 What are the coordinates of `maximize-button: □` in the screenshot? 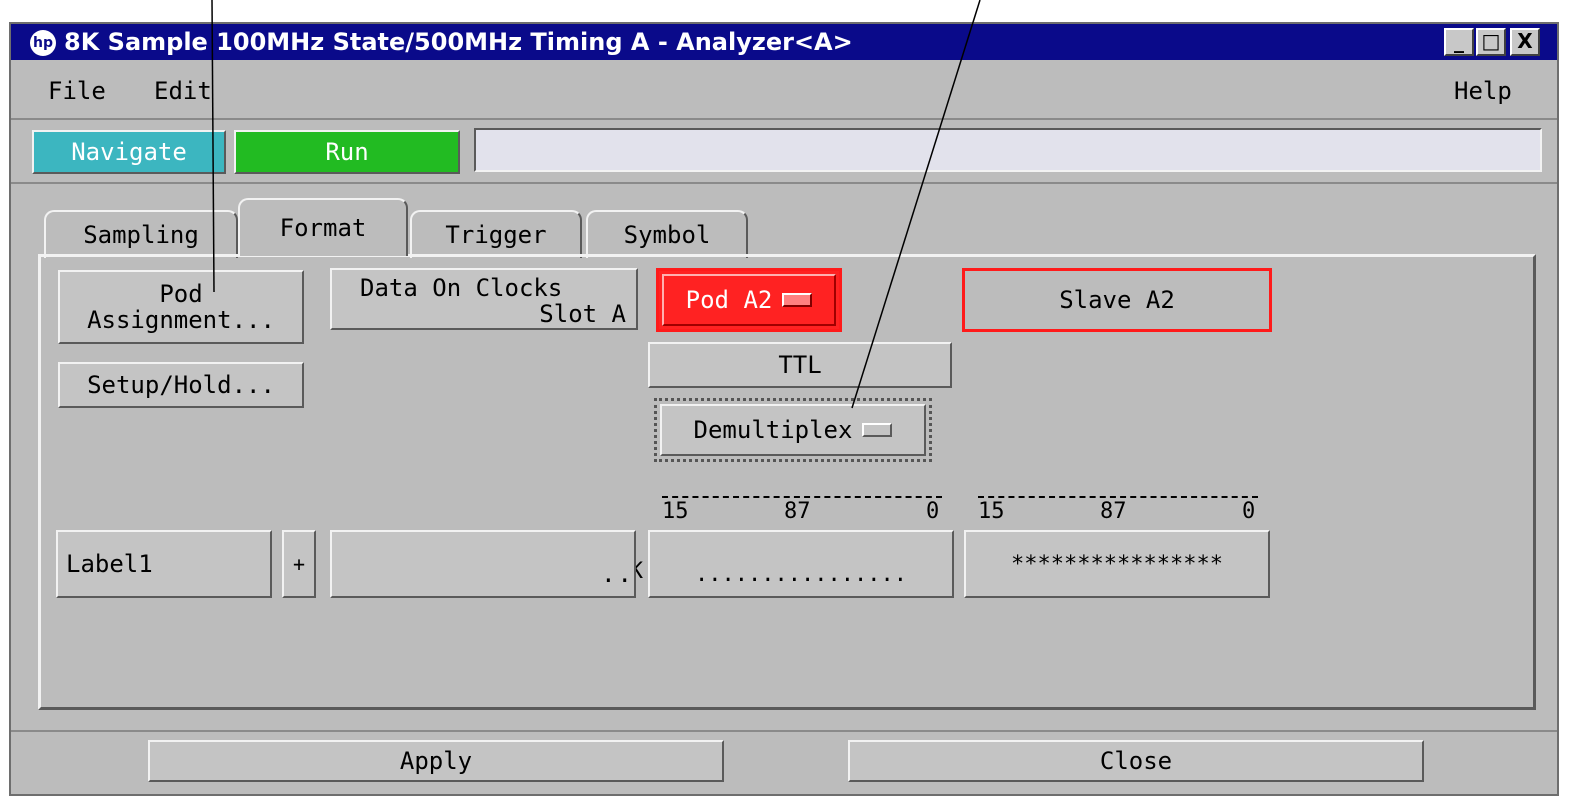 It's located at (1491, 42).